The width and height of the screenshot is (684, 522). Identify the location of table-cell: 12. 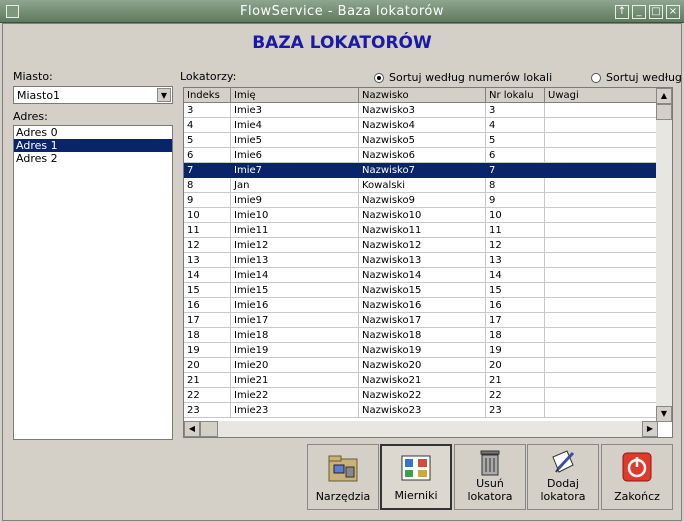
(207, 245).